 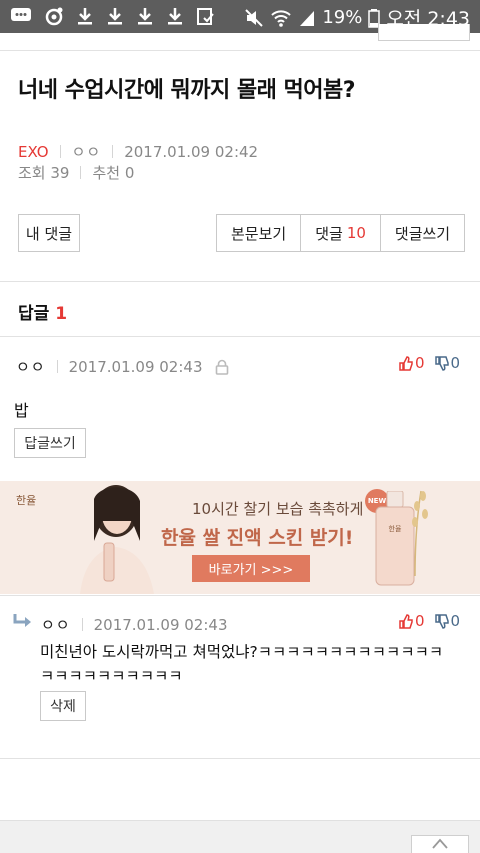 I want to click on reply-meta: ㅇㅇ 2017.01.09 02:43, so click(x=134, y=624).